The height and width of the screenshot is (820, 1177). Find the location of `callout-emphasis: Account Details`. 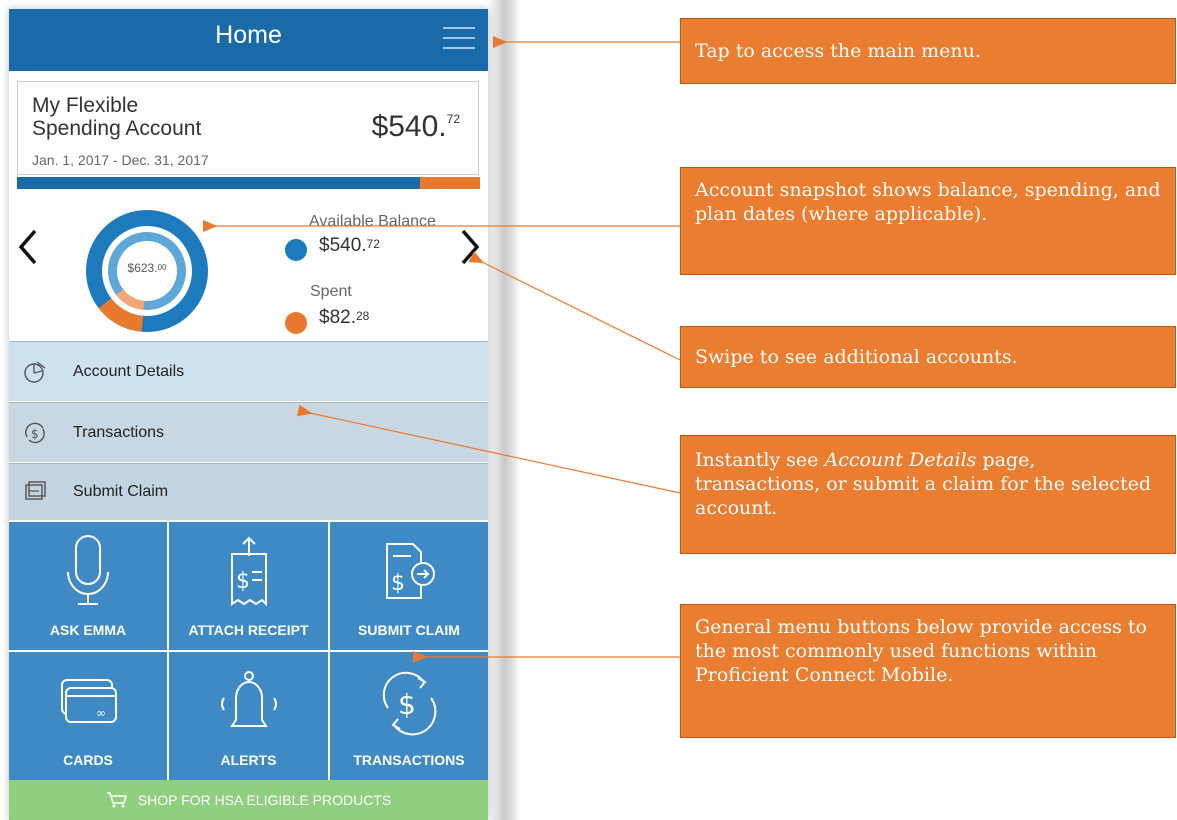

callout-emphasis: Account Details is located at coordinates (900, 460).